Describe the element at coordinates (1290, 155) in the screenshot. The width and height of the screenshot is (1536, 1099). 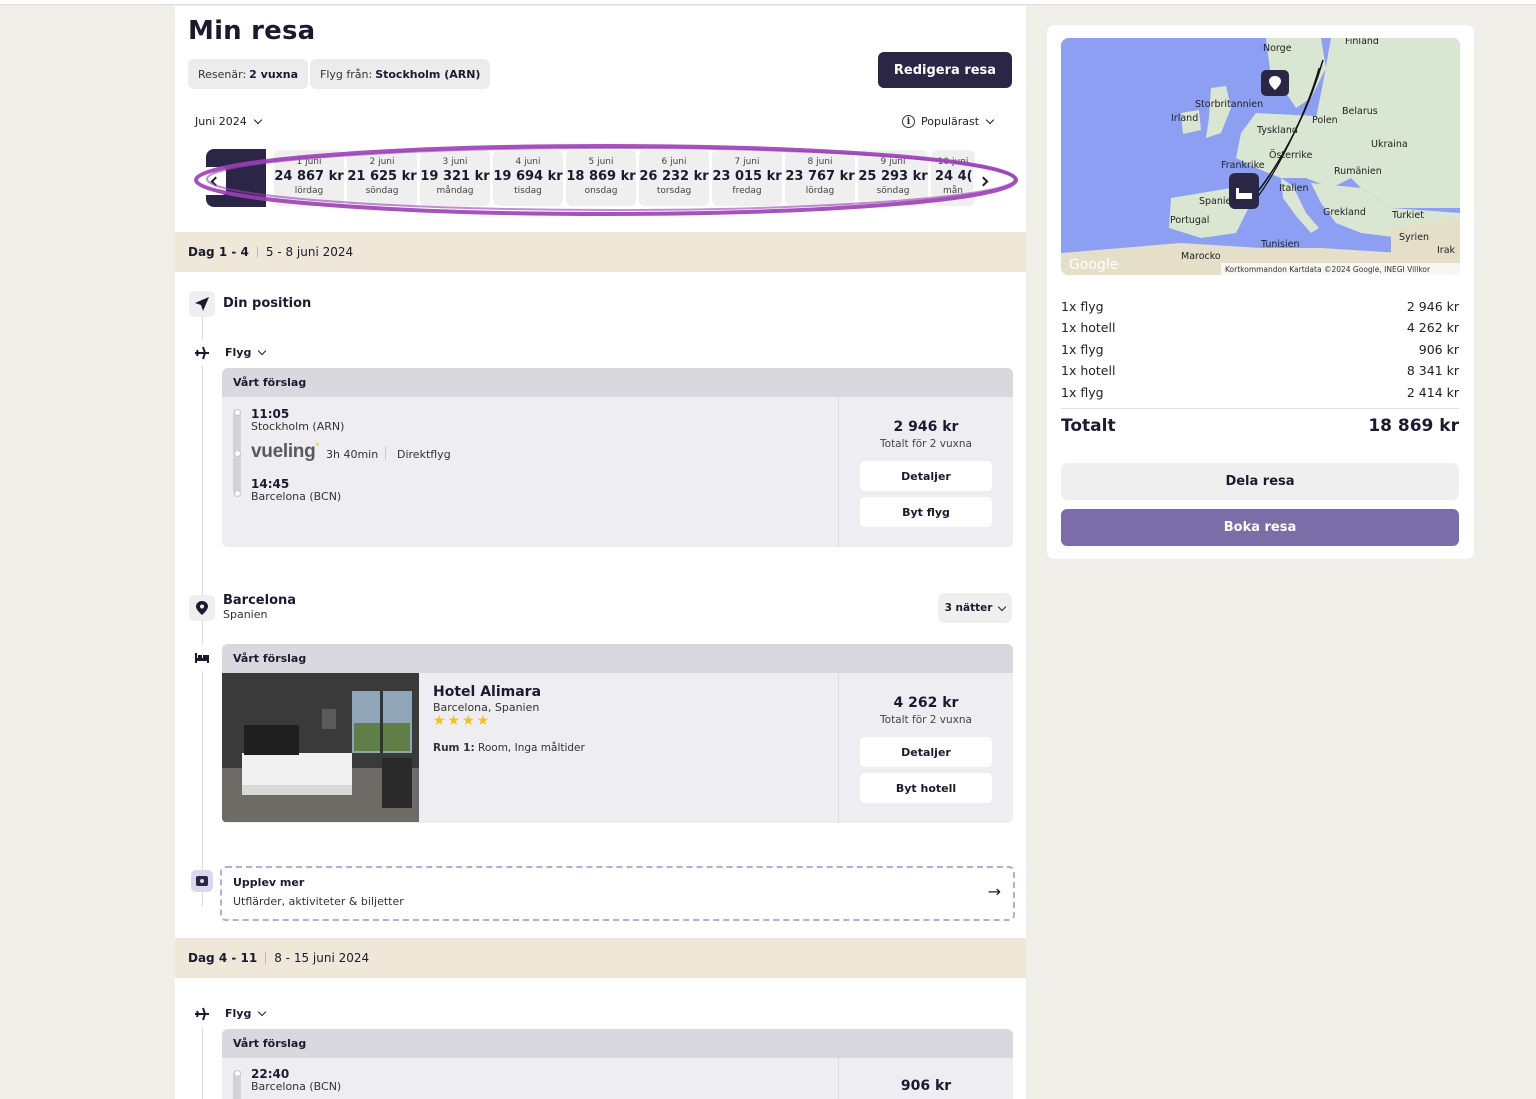
I see `map-label: Österrike` at that location.